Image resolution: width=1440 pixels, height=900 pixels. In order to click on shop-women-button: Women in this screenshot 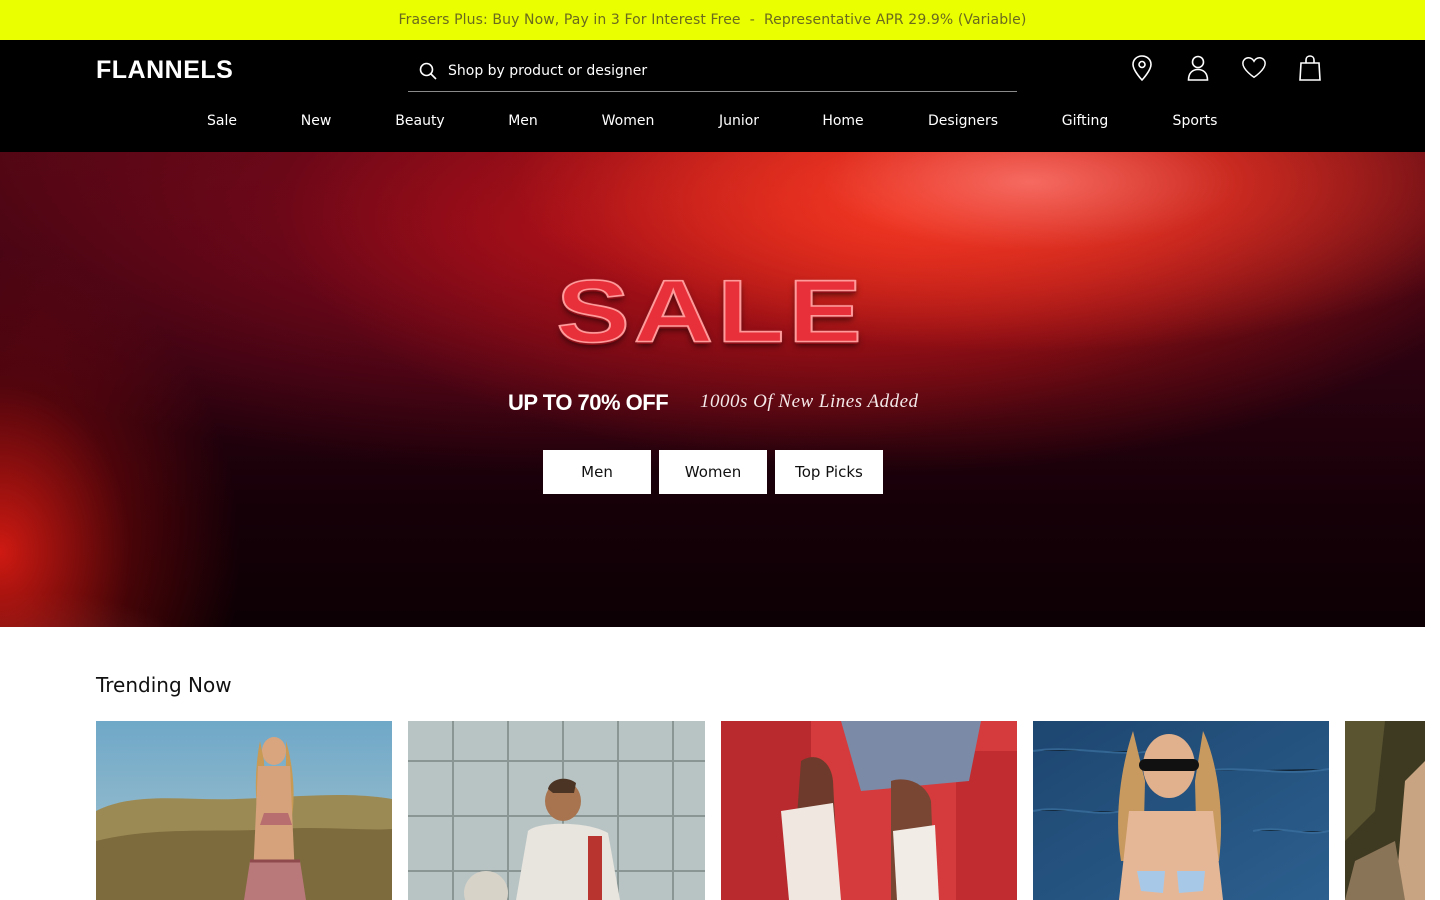, I will do `click(713, 472)`.